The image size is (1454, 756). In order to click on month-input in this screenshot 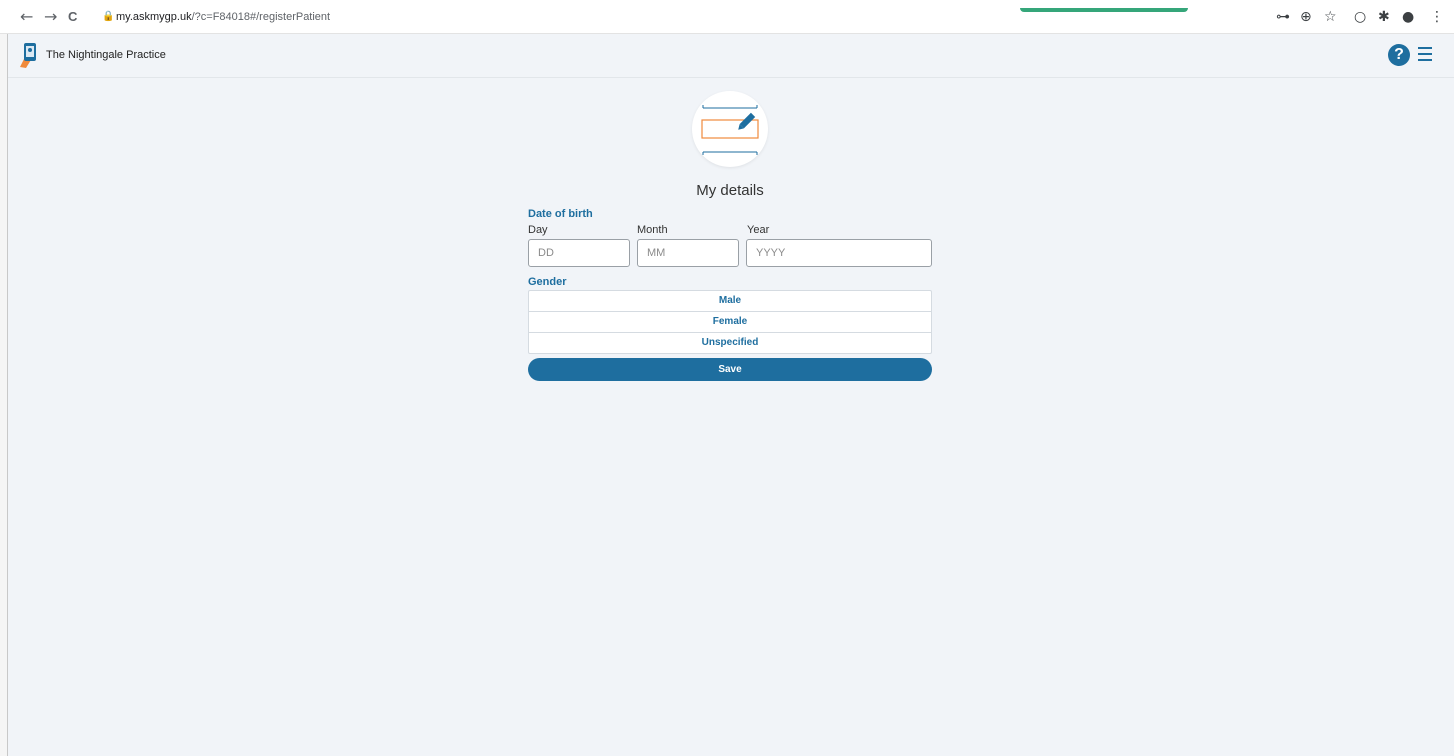, I will do `click(688, 253)`.